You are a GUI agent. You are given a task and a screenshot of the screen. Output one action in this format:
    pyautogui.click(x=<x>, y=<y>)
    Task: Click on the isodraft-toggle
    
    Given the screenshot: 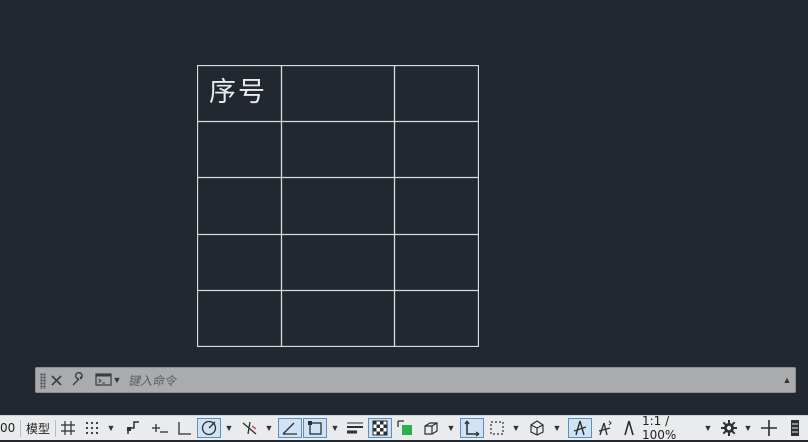 What is the action you would take?
    pyautogui.click(x=250, y=428)
    